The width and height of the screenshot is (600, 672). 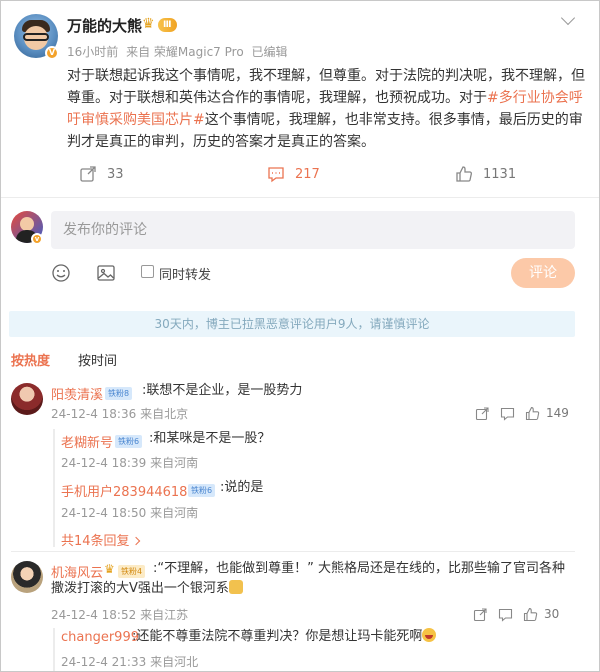 What do you see at coordinates (307, 174) in the screenshot?
I see `comment-count: 217` at bounding box center [307, 174].